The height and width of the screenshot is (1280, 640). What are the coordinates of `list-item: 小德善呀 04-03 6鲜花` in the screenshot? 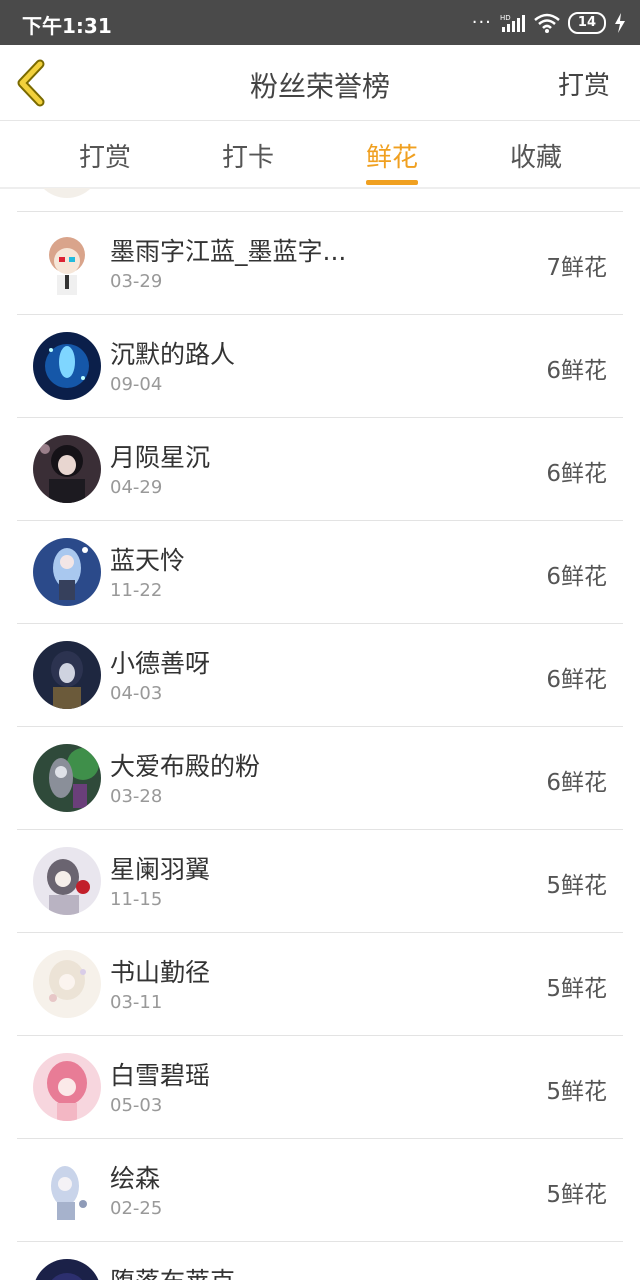 It's located at (320, 674).